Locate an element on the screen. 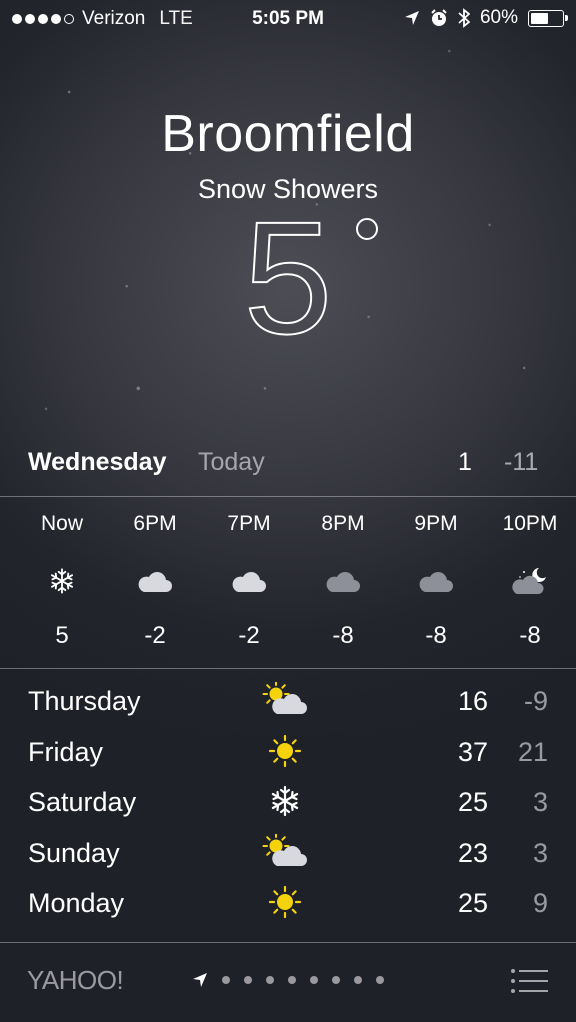  carrier-name: Verizon is located at coordinates (114, 18).